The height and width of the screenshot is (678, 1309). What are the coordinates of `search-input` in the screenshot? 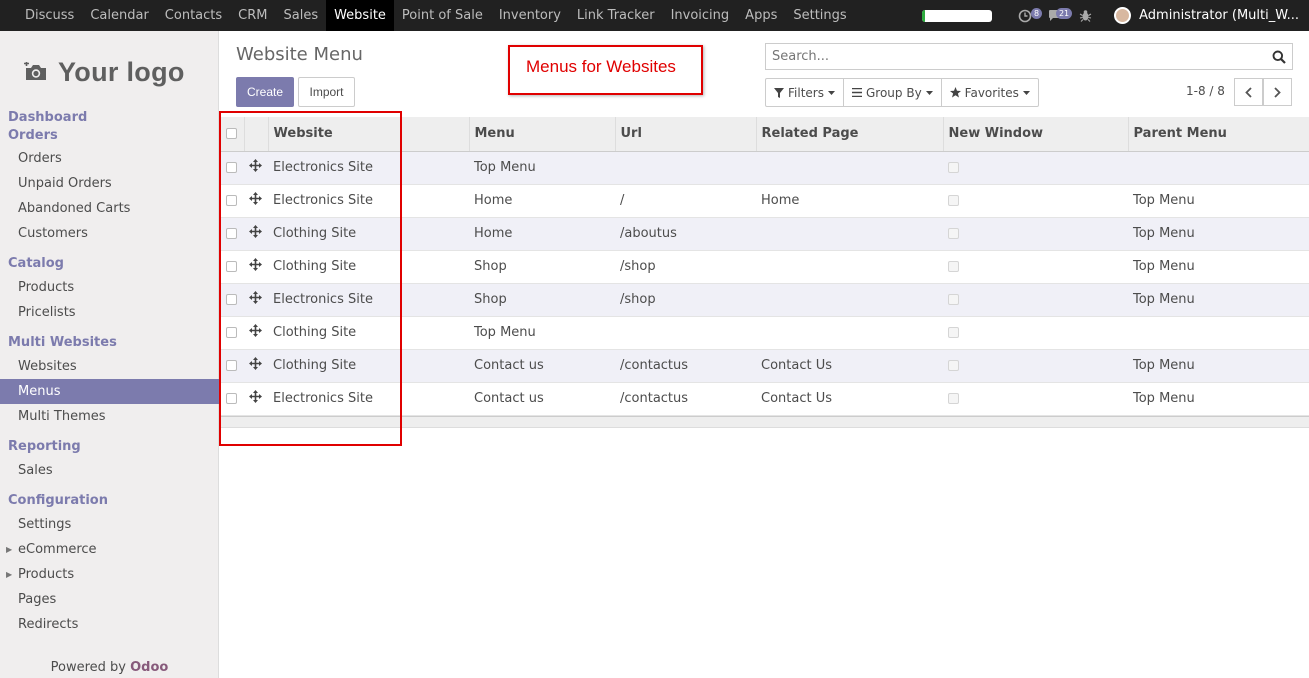 It's located at (1011, 56).